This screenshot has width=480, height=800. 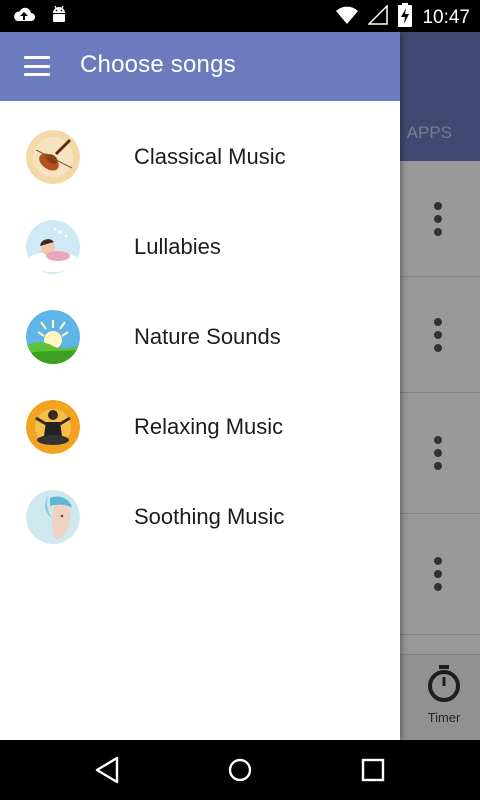 I want to click on page-title: Choose songs, so click(x=158, y=64).